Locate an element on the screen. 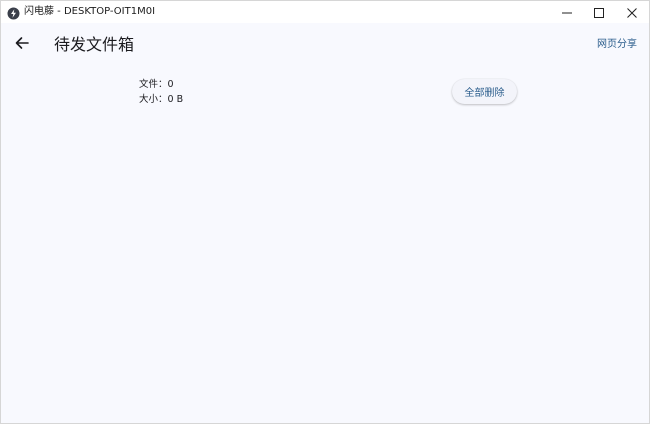 This screenshot has width=650, height=424. back-button is located at coordinates (22, 45).